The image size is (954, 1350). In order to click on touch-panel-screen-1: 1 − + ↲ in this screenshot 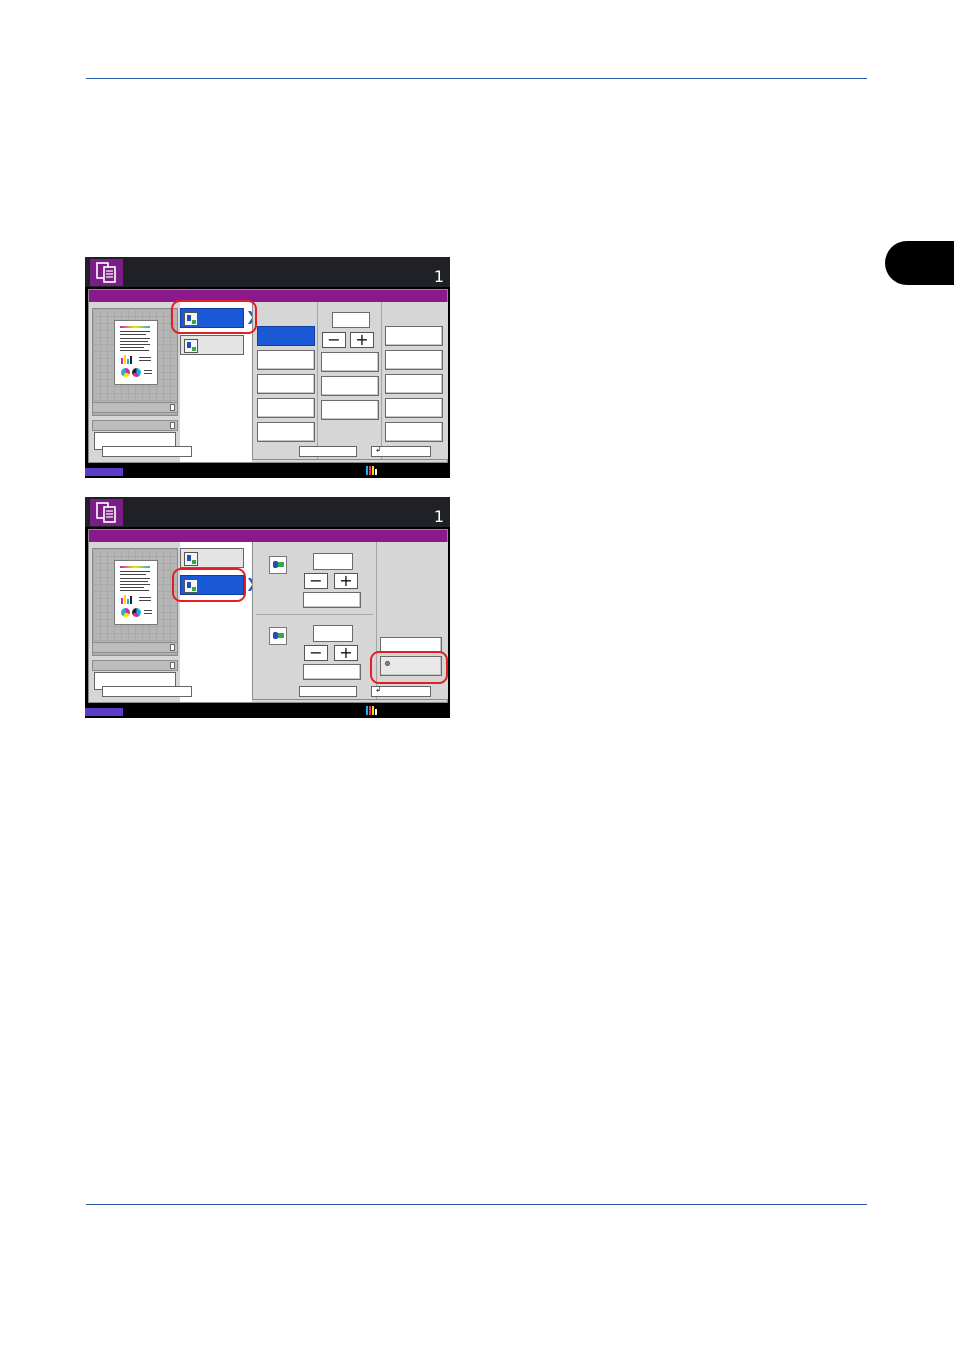, I will do `click(267, 367)`.